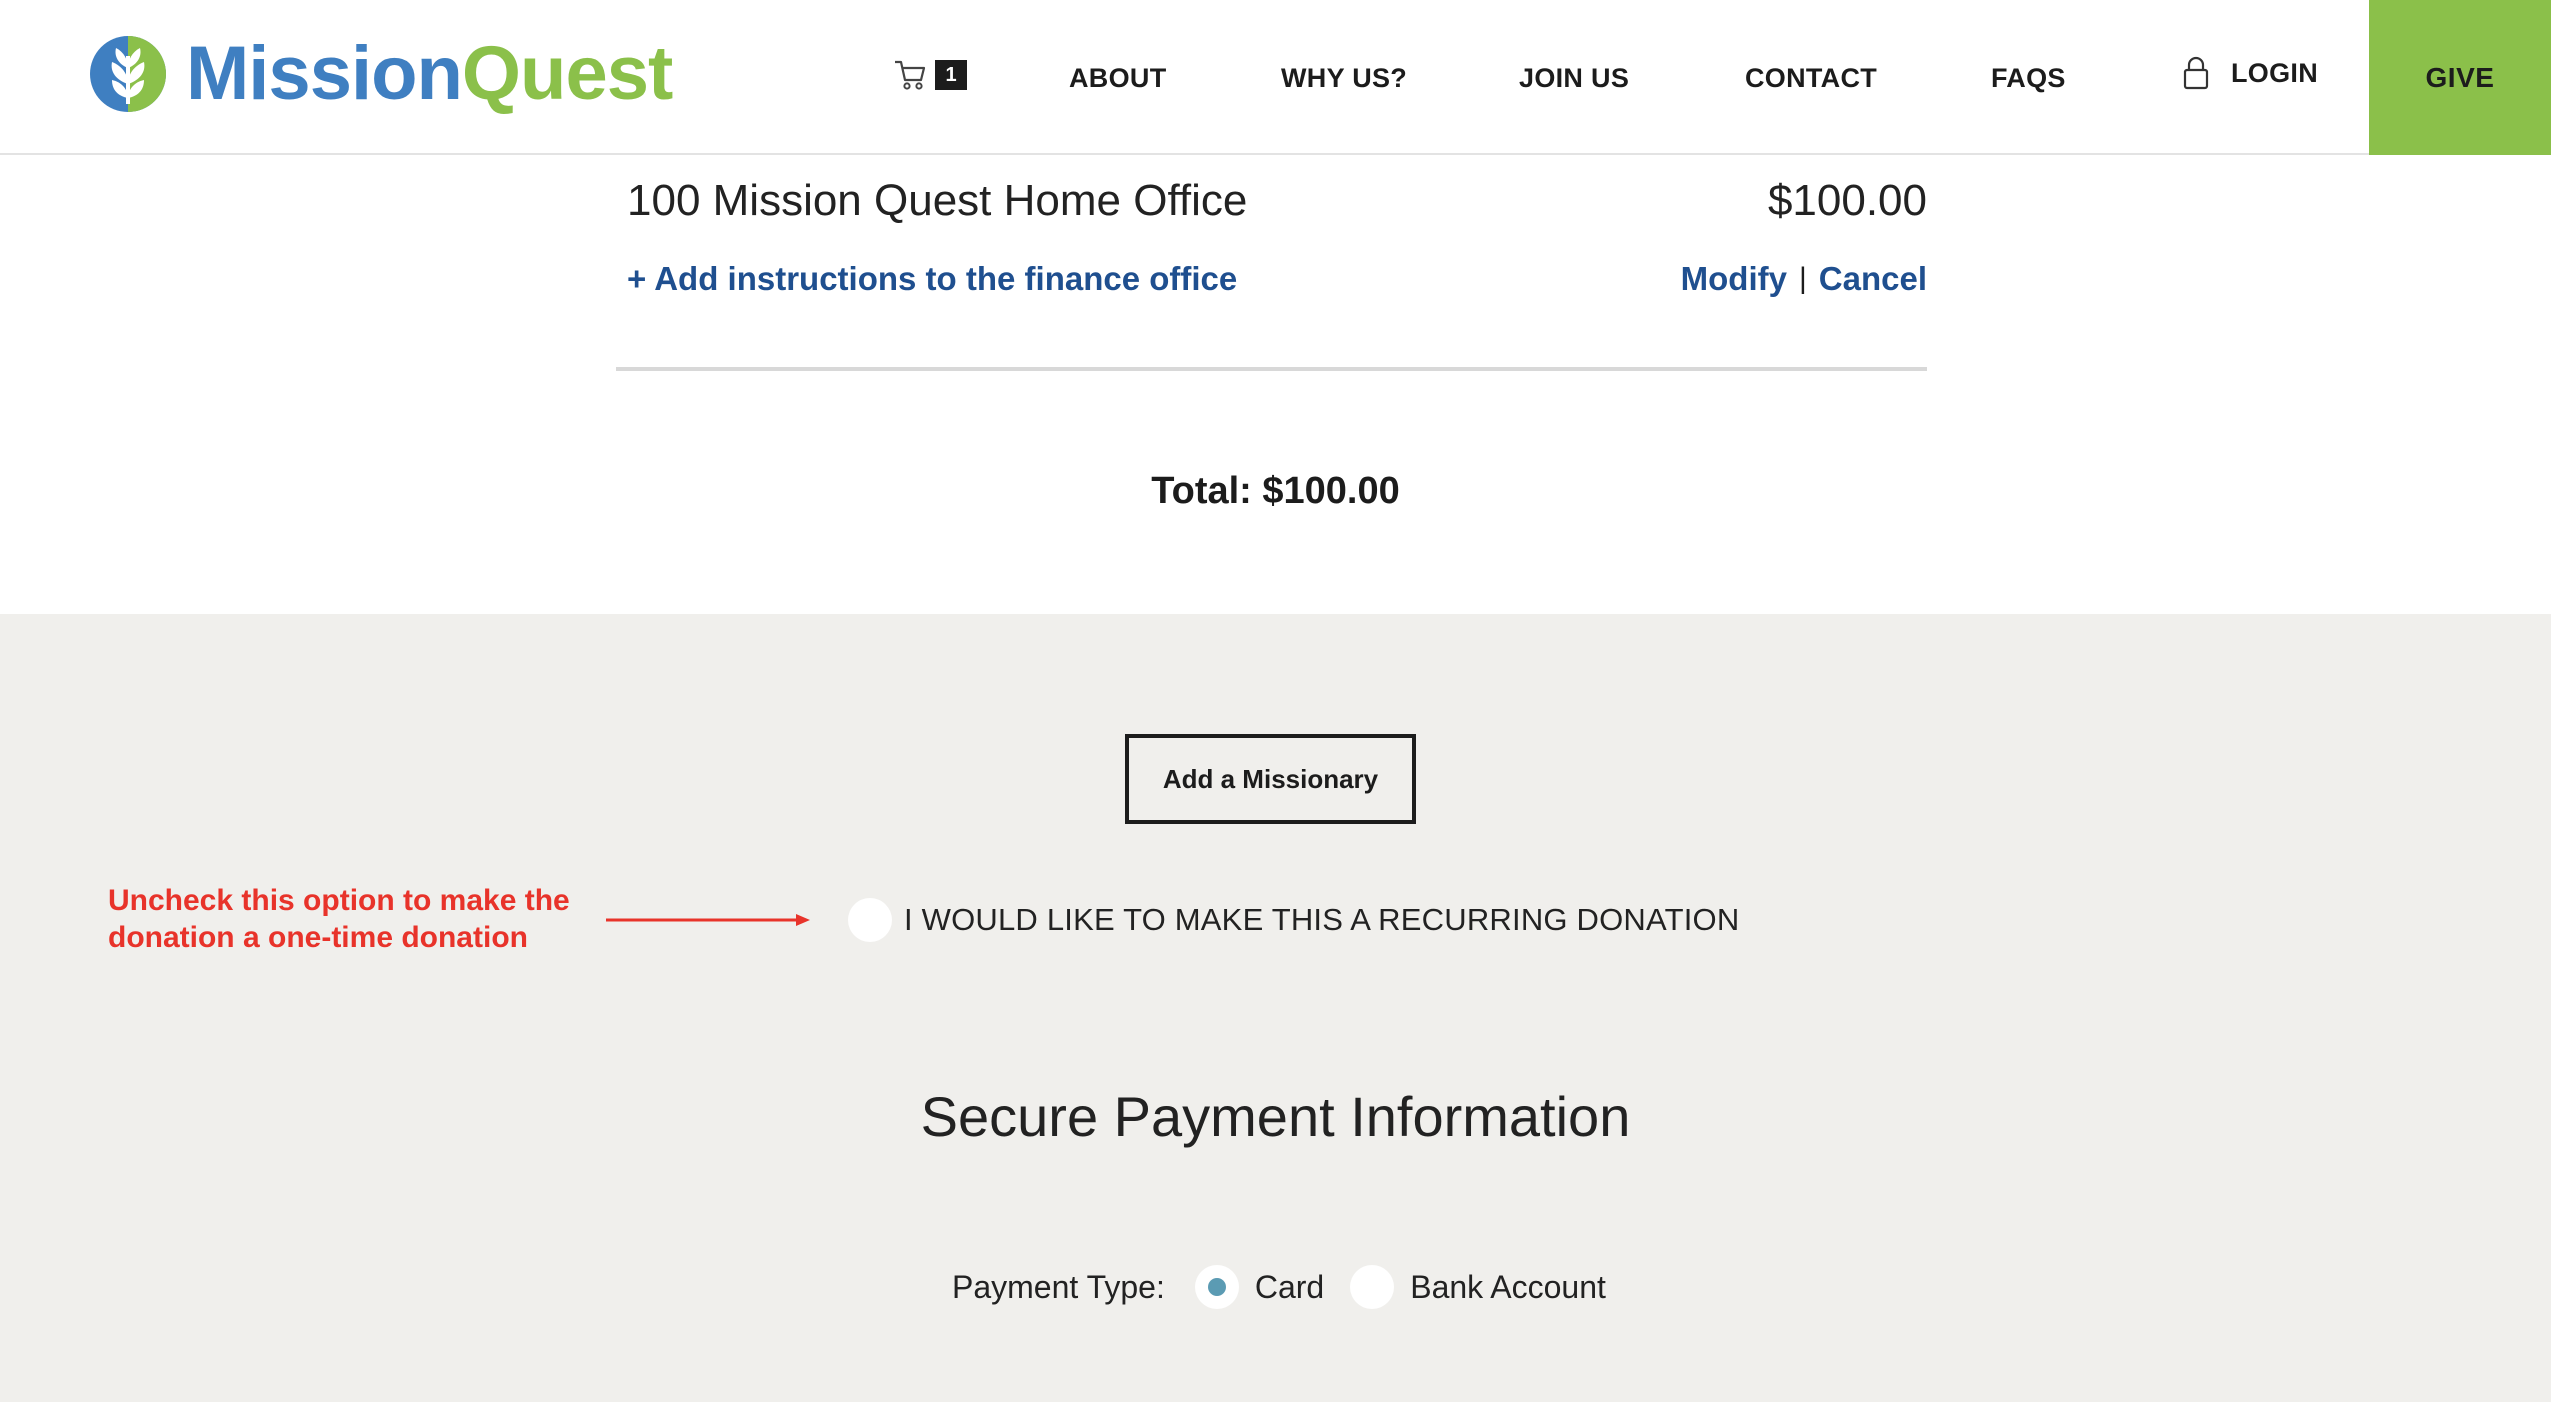 The height and width of the screenshot is (1402, 2551). What do you see at coordinates (910, 75) in the screenshot?
I see `cart-icon` at bounding box center [910, 75].